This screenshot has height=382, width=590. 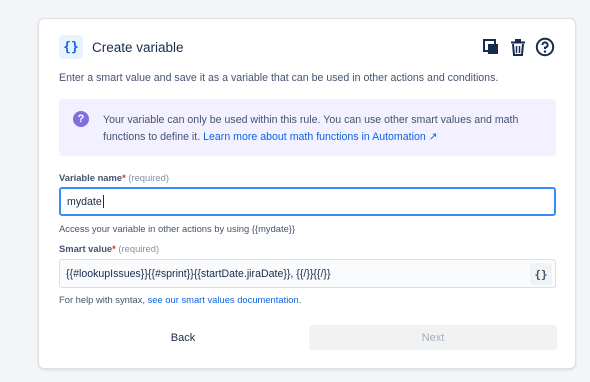 What do you see at coordinates (84, 201) in the screenshot?
I see `variable-name-value: mydate` at bounding box center [84, 201].